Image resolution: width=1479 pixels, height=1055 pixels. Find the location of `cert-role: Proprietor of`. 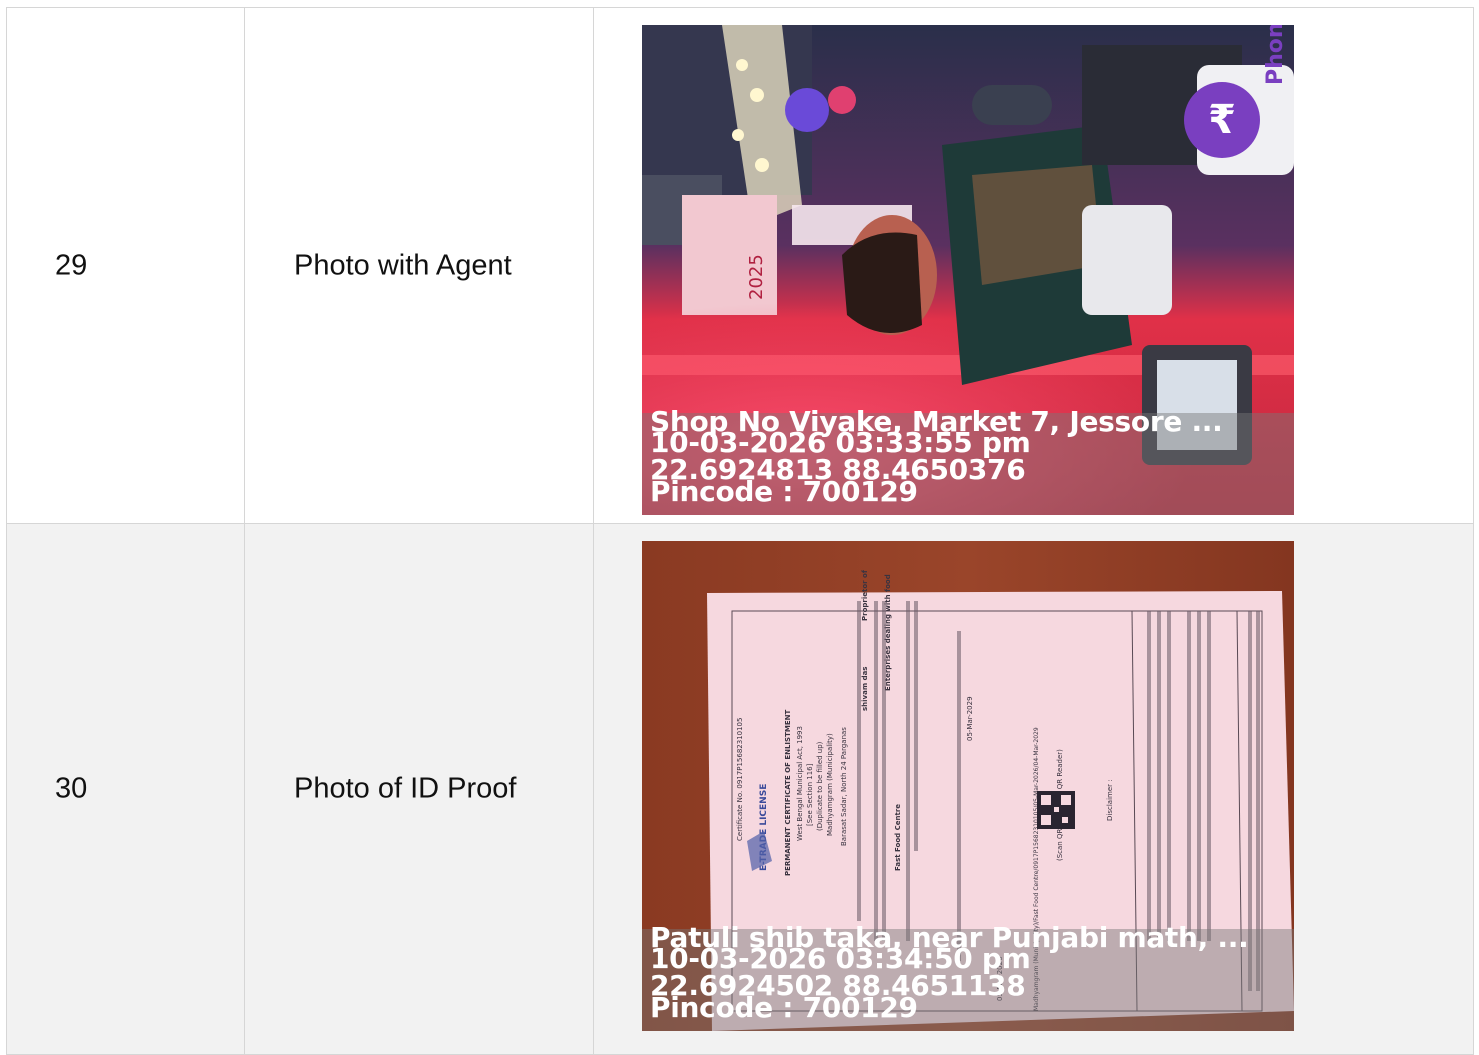

cert-role: Proprietor of is located at coordinates (865, 595).